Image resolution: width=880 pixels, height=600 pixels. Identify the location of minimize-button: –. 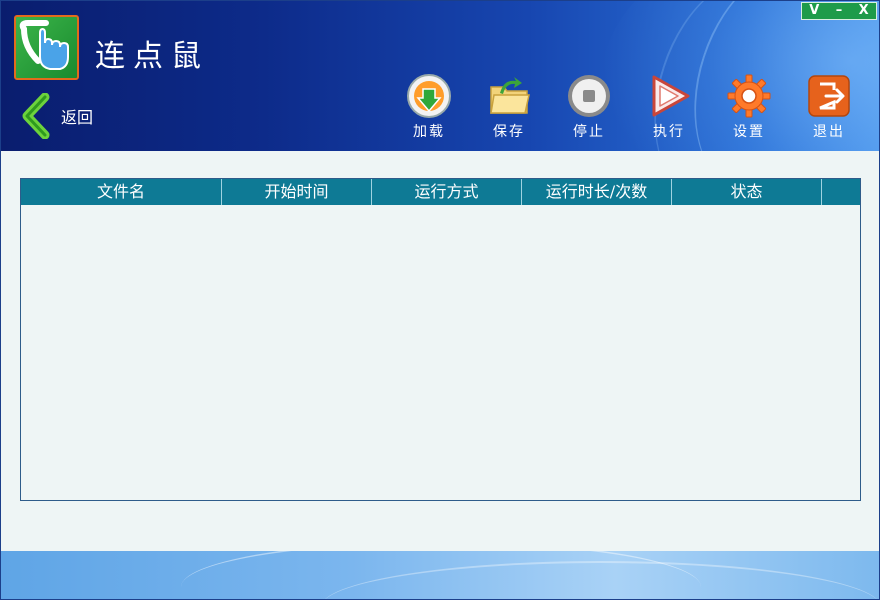
(839, 11).